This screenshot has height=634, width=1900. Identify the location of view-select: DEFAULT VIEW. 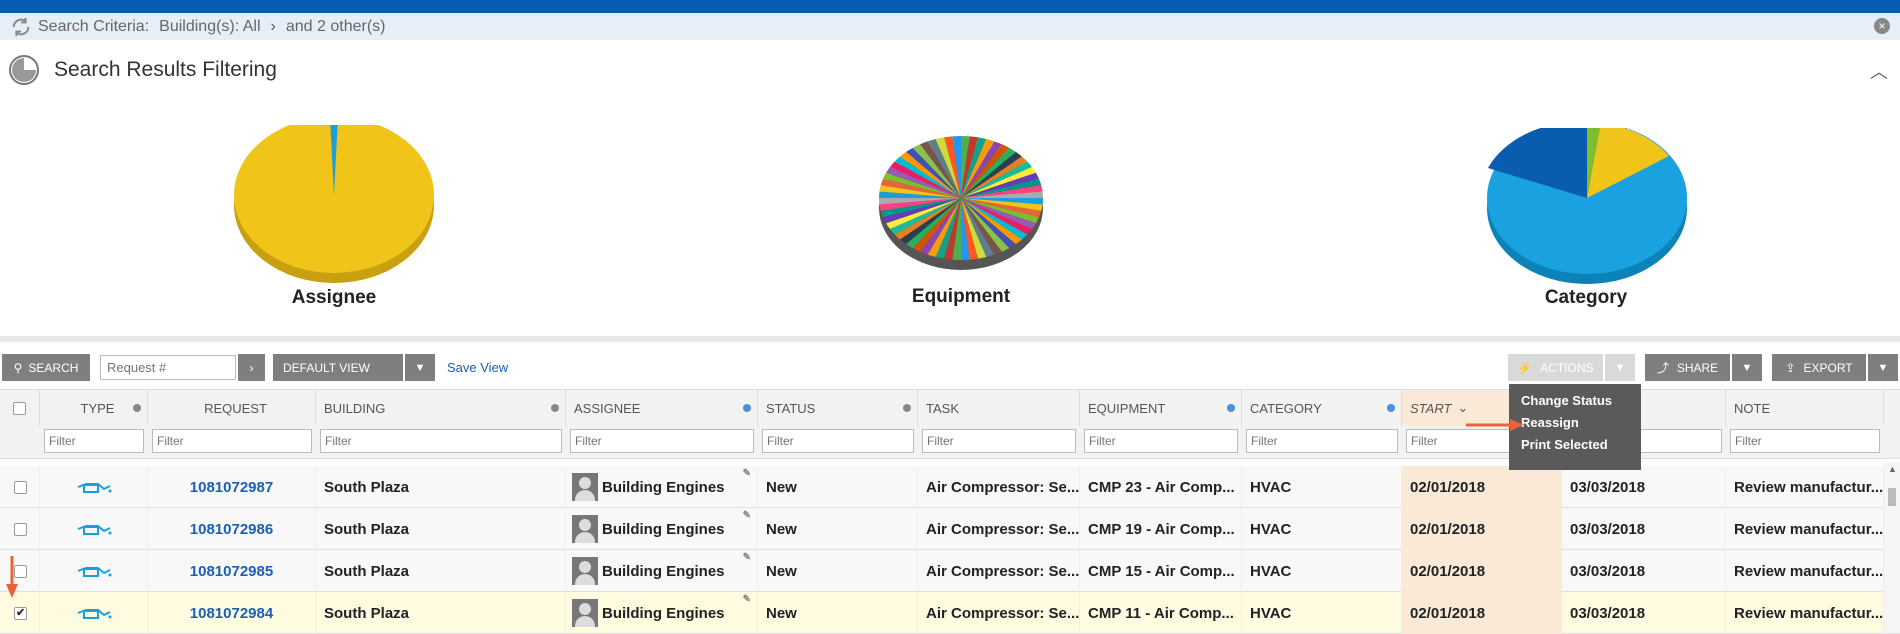
(338, 367).